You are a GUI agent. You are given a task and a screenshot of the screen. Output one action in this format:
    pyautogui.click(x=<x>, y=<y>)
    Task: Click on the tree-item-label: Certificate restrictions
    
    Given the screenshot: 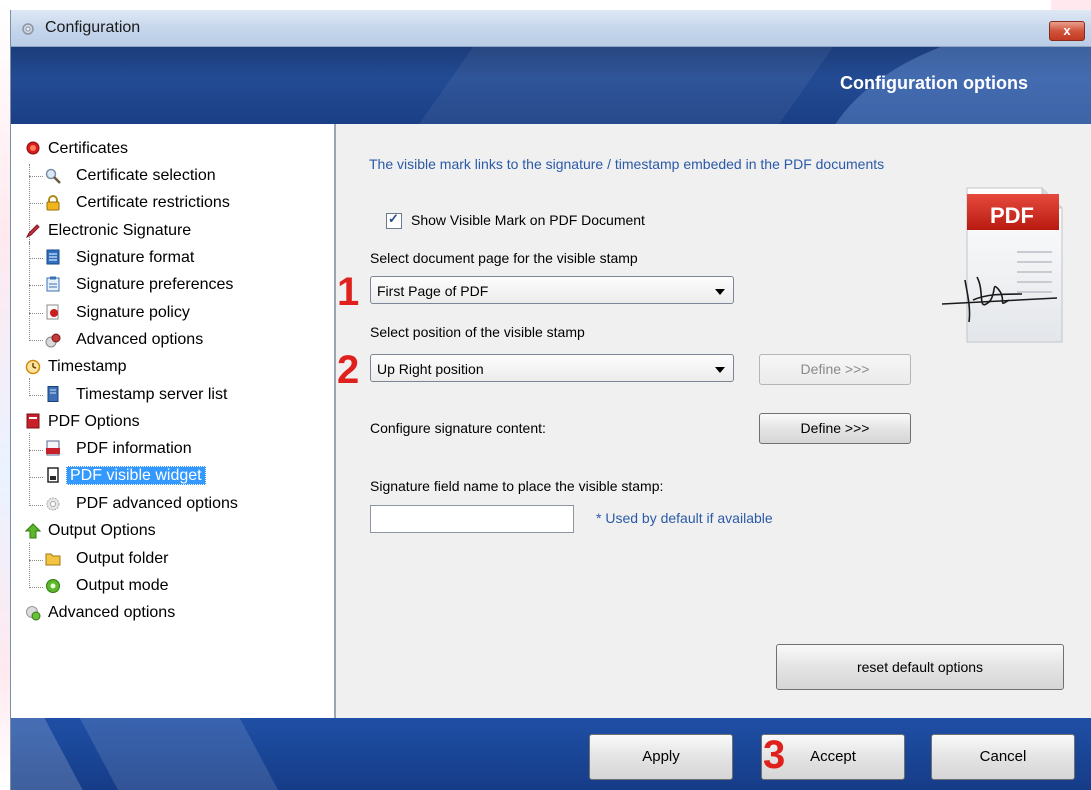 What is the action you would take?
    pyautogui.click(x=153, y=202)
    